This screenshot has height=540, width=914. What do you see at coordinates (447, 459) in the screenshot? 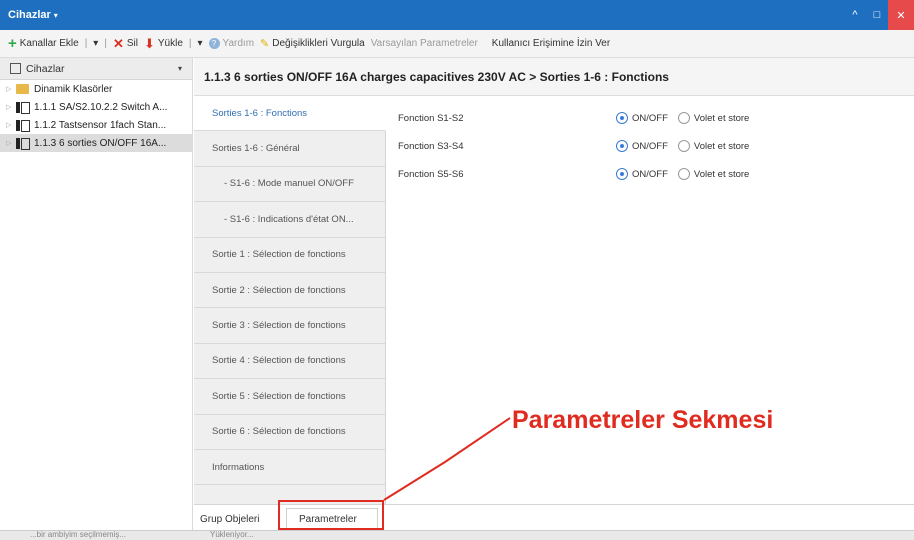
I see `callout-pointer-line` at bounding box center [447, 459].